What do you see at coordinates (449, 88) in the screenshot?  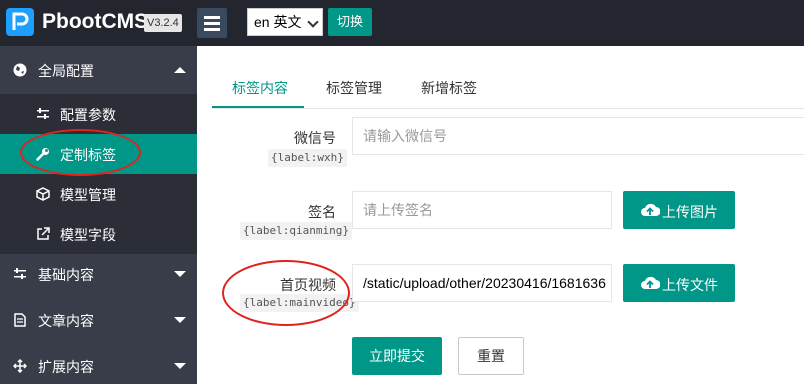 I see `tab-add-tag: 新增标签` at bounding box center [449, 88].